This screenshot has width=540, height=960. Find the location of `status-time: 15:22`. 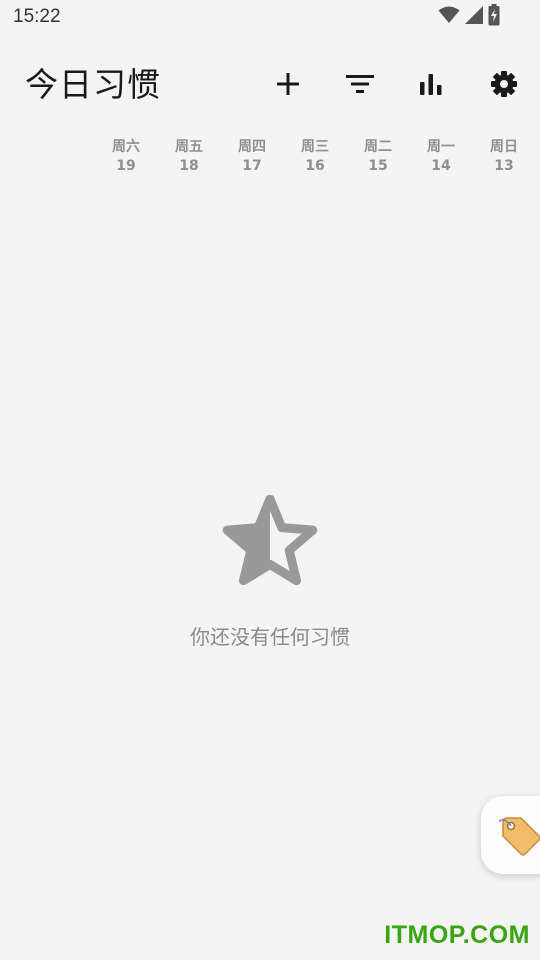

status-time: 15:22 is located at coordinates (37, 16).